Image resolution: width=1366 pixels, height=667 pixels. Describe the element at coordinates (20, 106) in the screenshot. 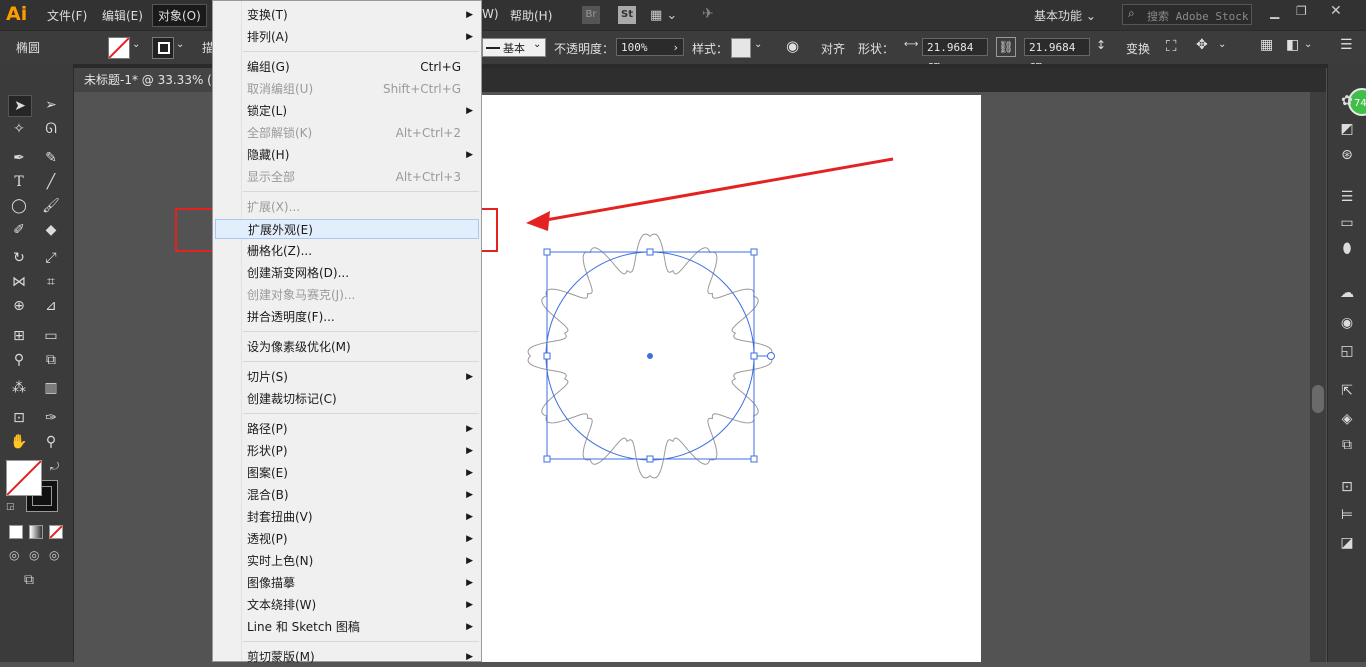

I see `selection-tool-icon: ➤` at that location.